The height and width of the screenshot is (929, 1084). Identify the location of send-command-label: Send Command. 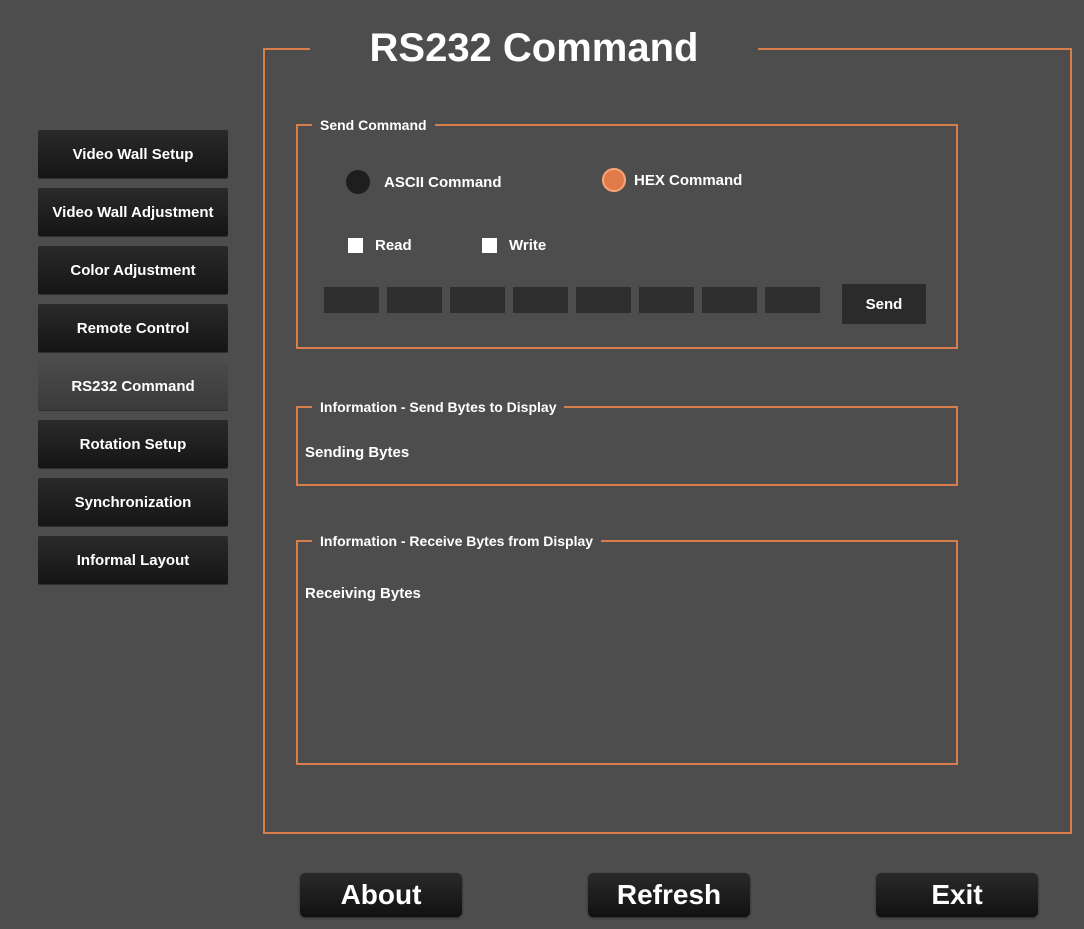
(373, 125).